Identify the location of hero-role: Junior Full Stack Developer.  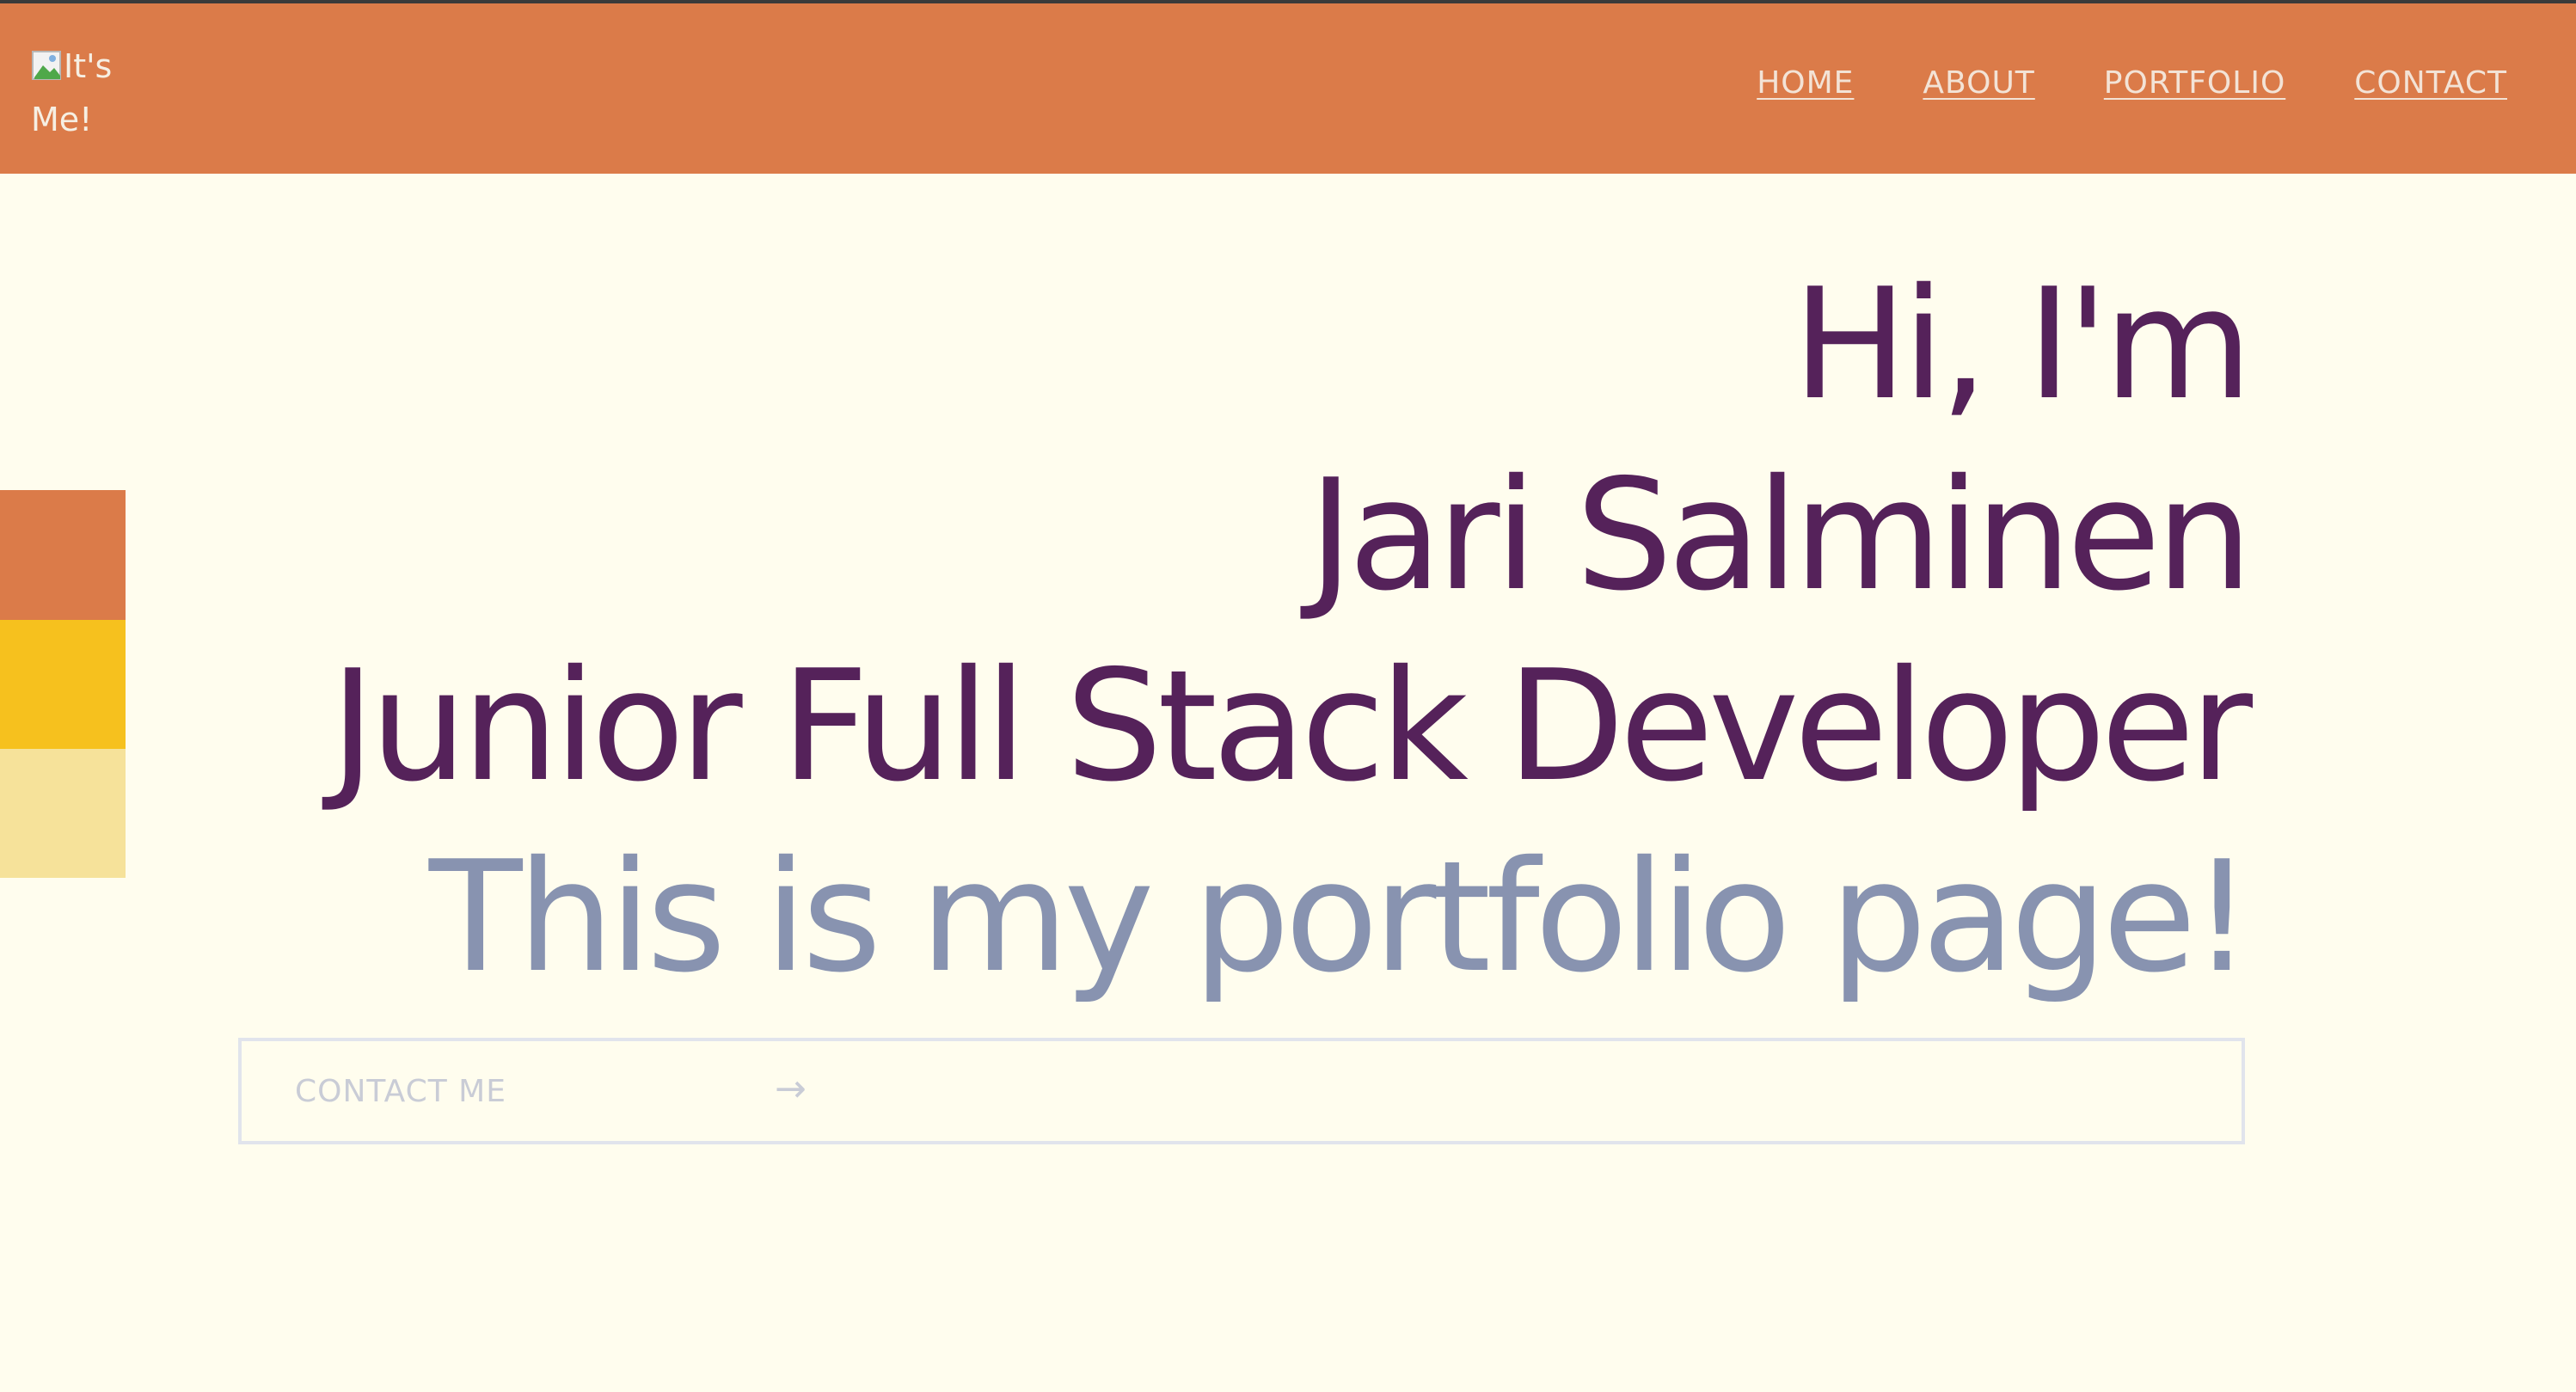
(1291, 726).